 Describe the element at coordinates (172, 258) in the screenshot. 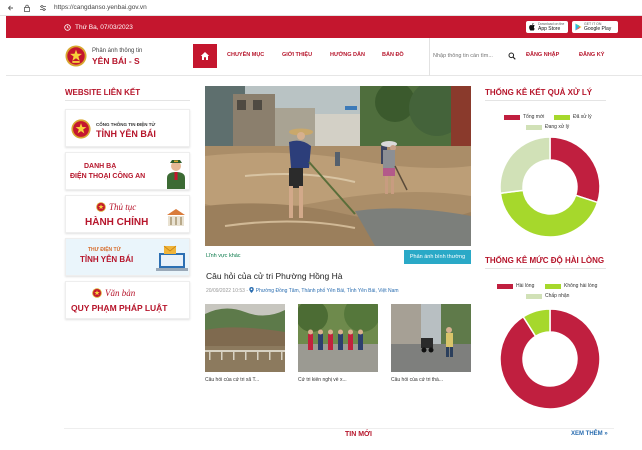

I see `laptop-mail-icon` at that location.